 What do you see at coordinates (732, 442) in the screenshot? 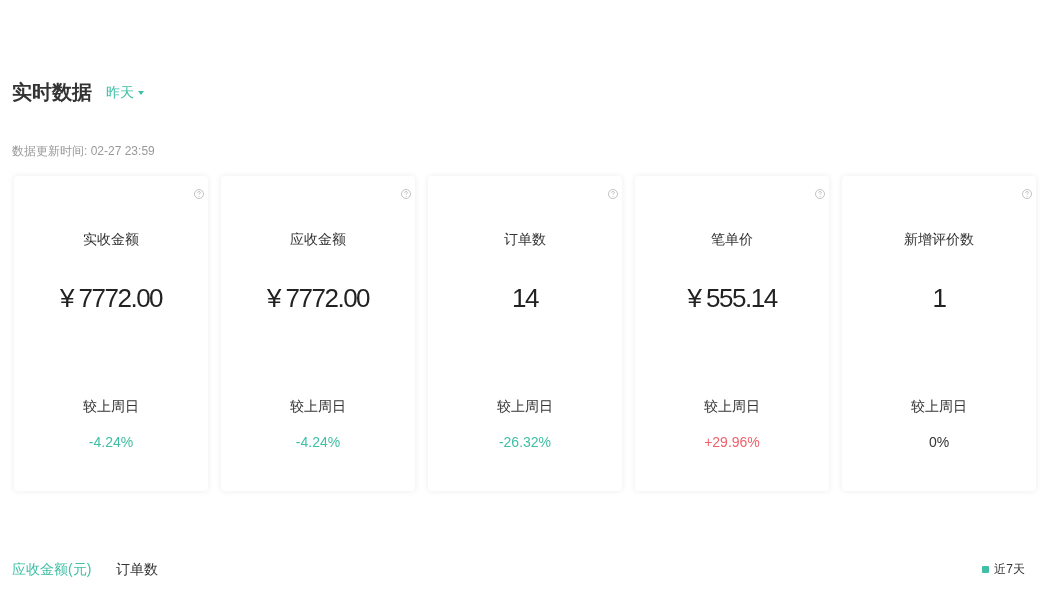
I see `change-percent: +29.96%` at bounding box center [732, 442].